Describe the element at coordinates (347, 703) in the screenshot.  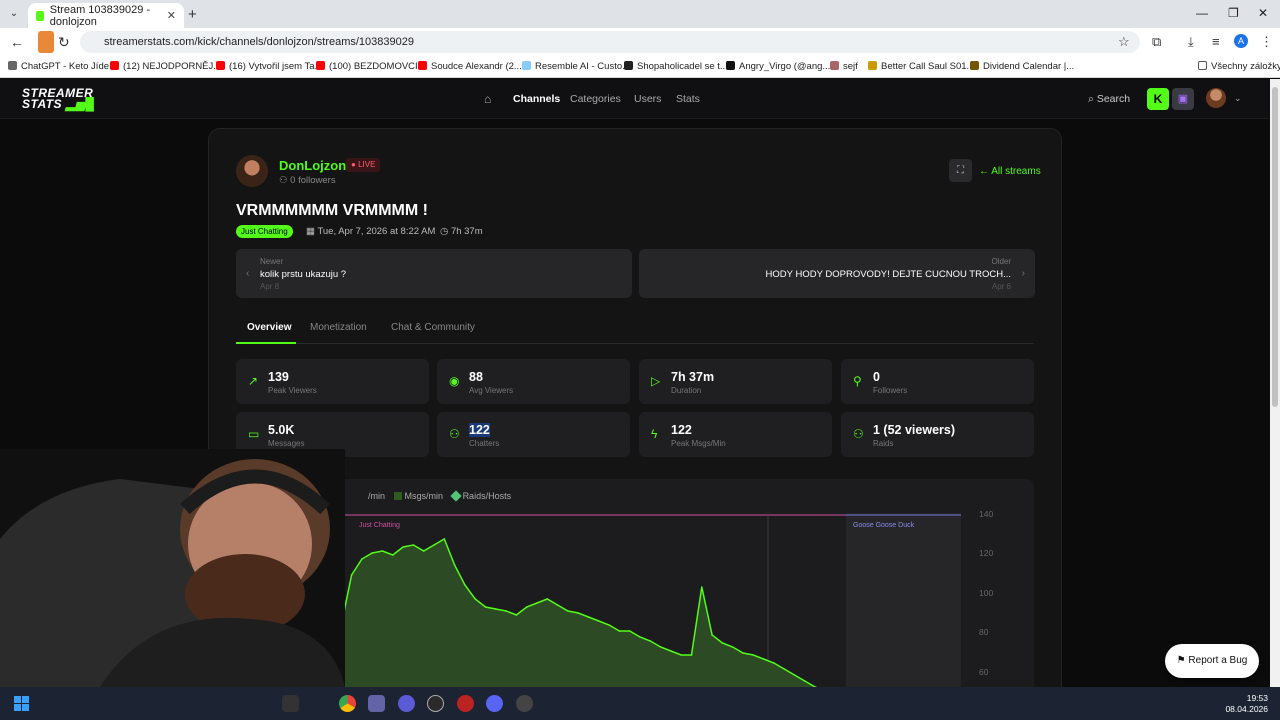
I see `chrome-icon` at that location.